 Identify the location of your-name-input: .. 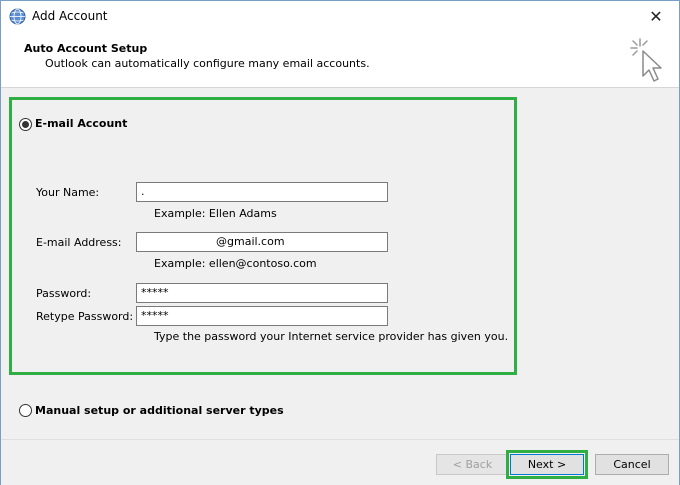
(262, 192).